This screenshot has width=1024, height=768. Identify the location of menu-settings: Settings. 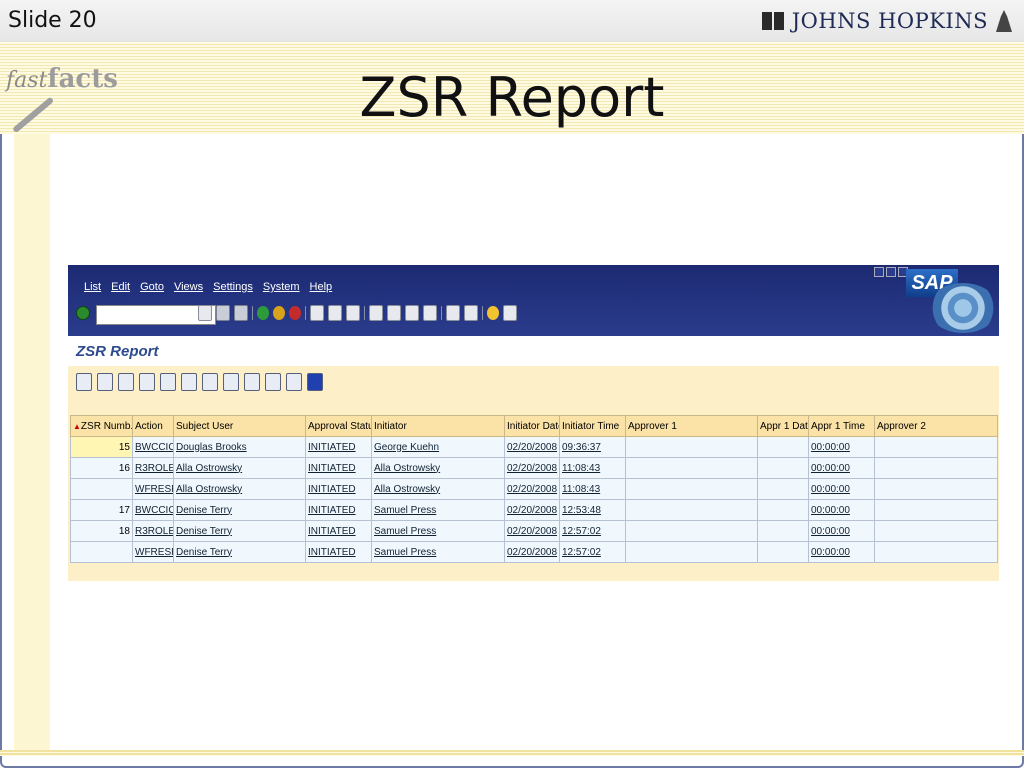
(233, 287).